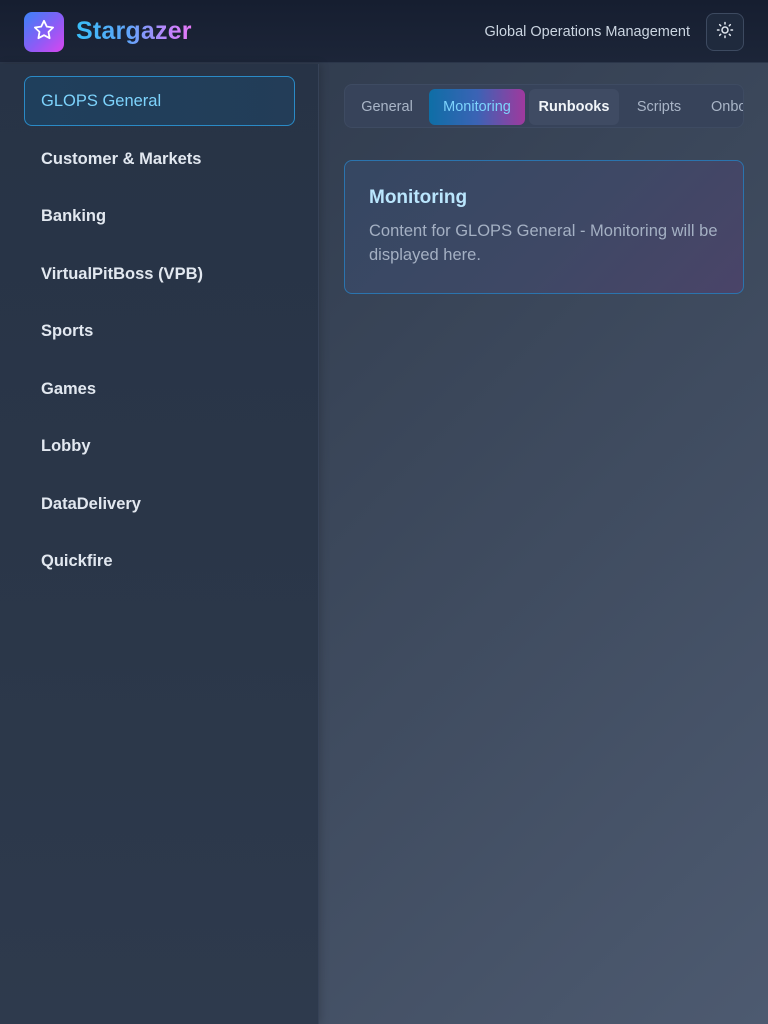  Describe the element at coordinates (77, 560) in the screenshot. I see `sidebar-item-label: Quickfire` at that location.